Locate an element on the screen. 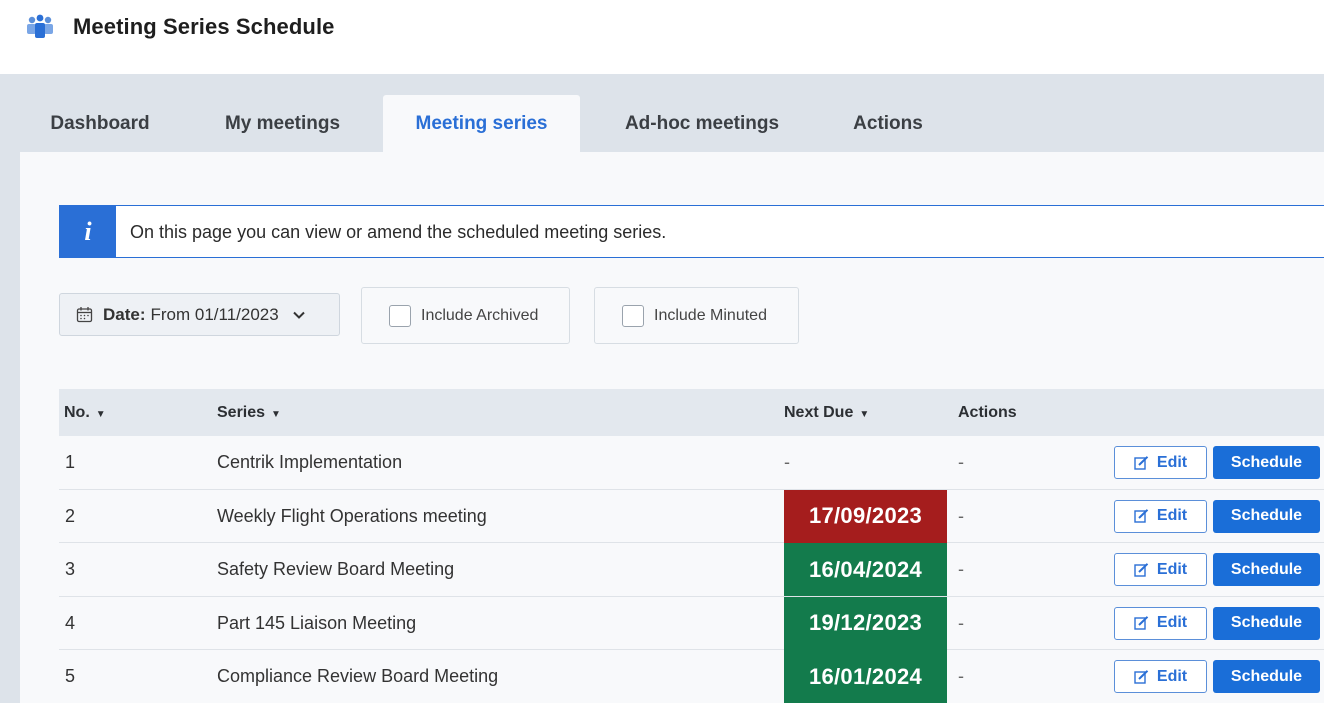  next-due-ok-badge: 16/01/2024 is located at coordinates (865, 676).